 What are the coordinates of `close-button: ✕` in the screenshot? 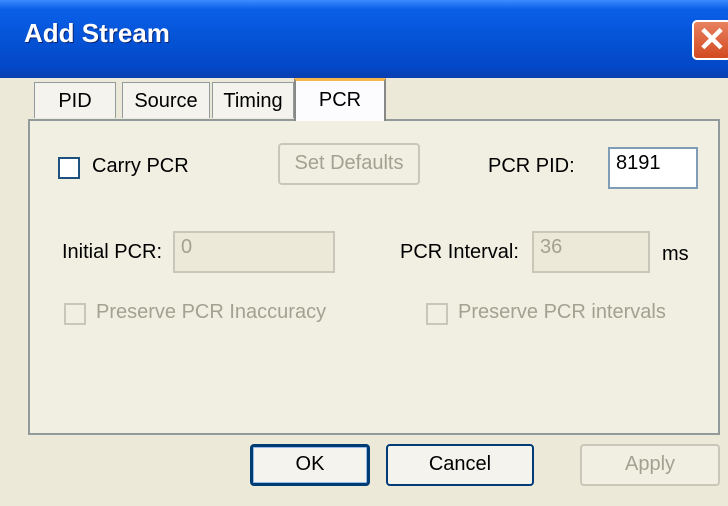 It's located at (710, 40).